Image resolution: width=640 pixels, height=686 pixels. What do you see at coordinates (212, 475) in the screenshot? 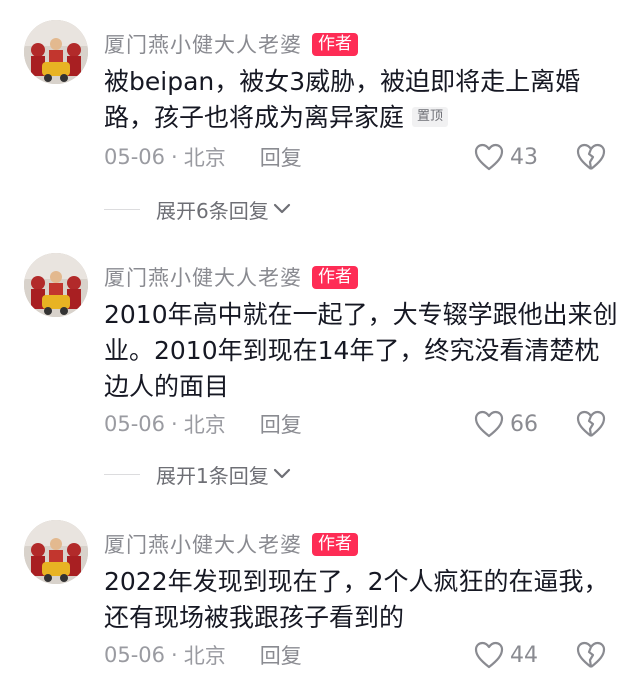
I see `expand-replies-label: 展开1条回复` at bounding box center [212, 475].